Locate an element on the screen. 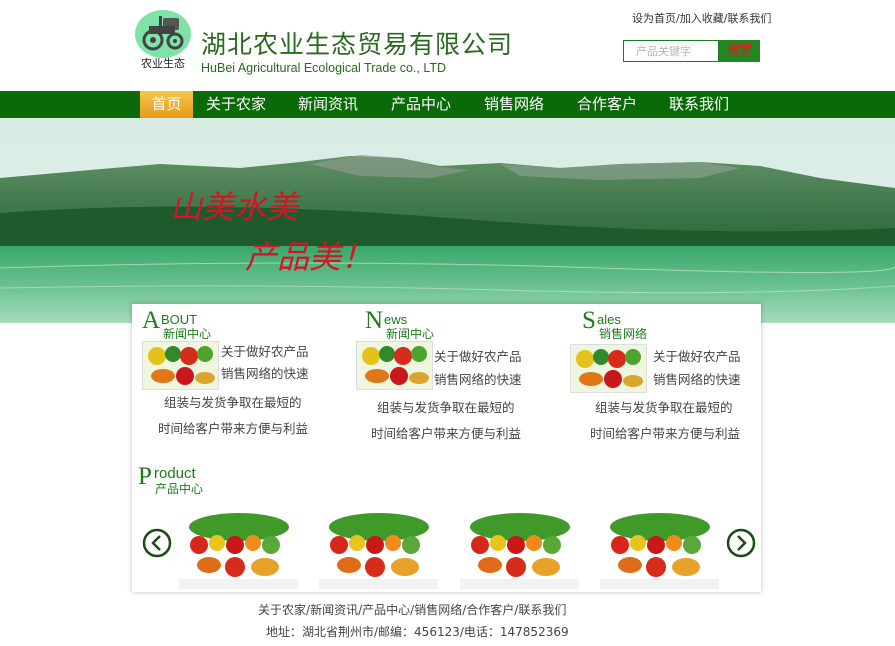  chevron-right-icon is located at coordinates (741, 543).